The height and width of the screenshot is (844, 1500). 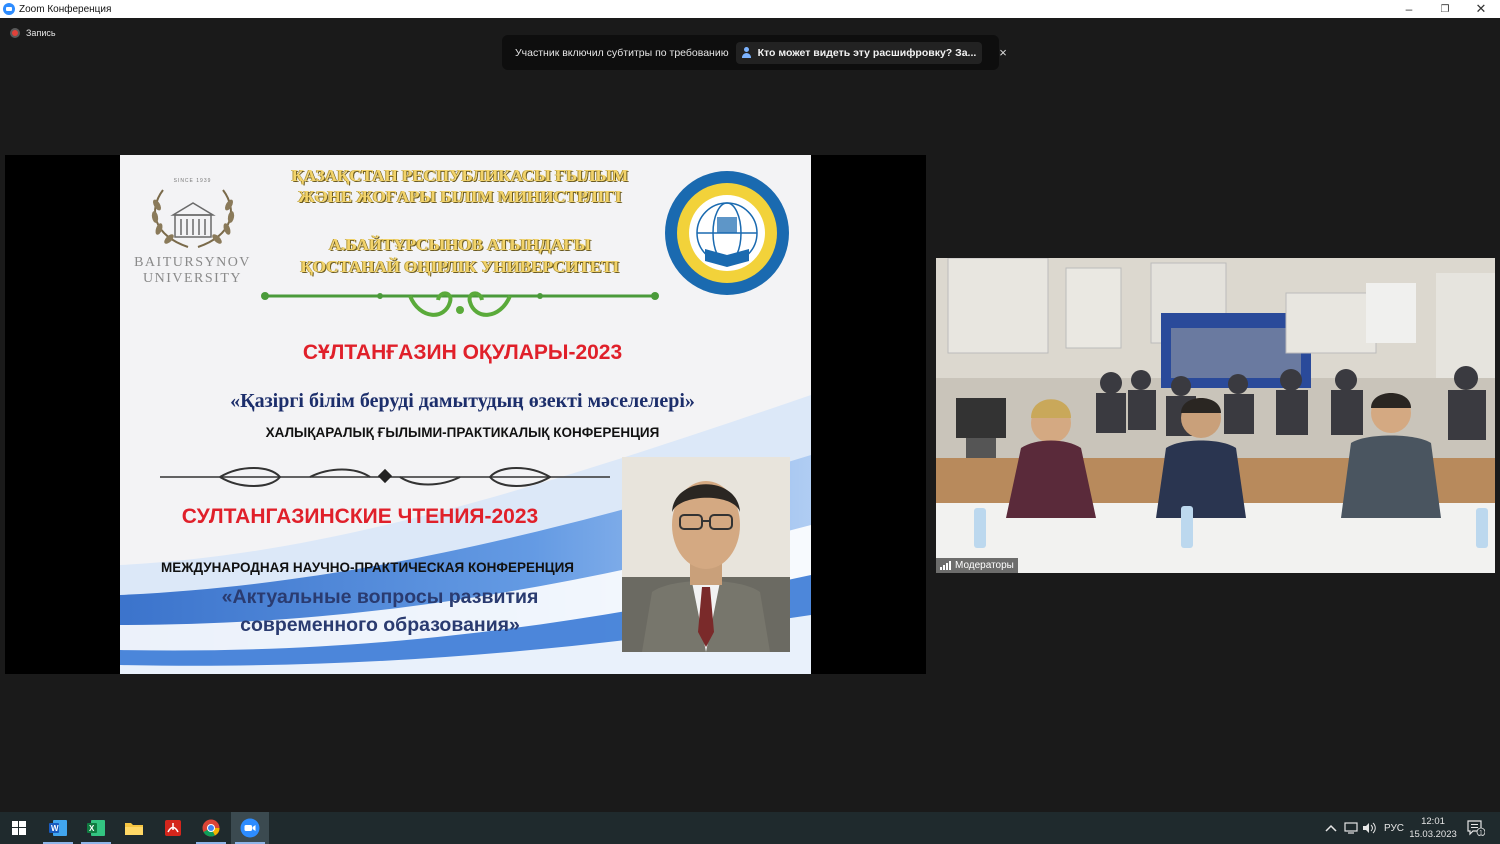 I want to click on taskbar-excel: X, so click(x=96, y=828).